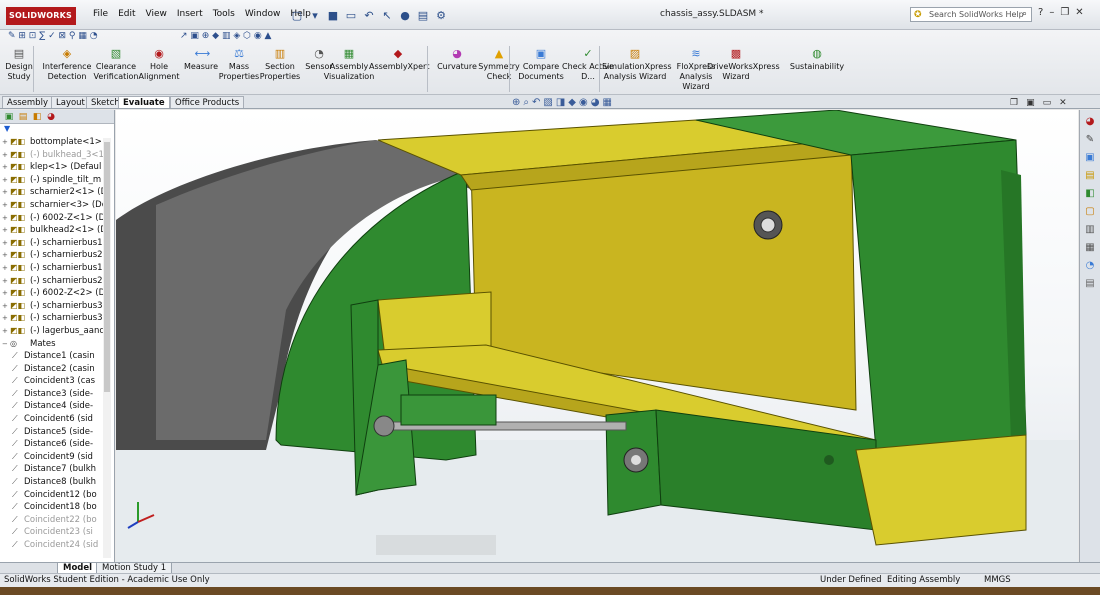 Image resolution: width=1100 pixels, height=595 pixels. Describe the element at coordinates (57, 230) in the screenshot. I see `tree-item: + ◩◧ bulkhead2<1> (D` at that location.